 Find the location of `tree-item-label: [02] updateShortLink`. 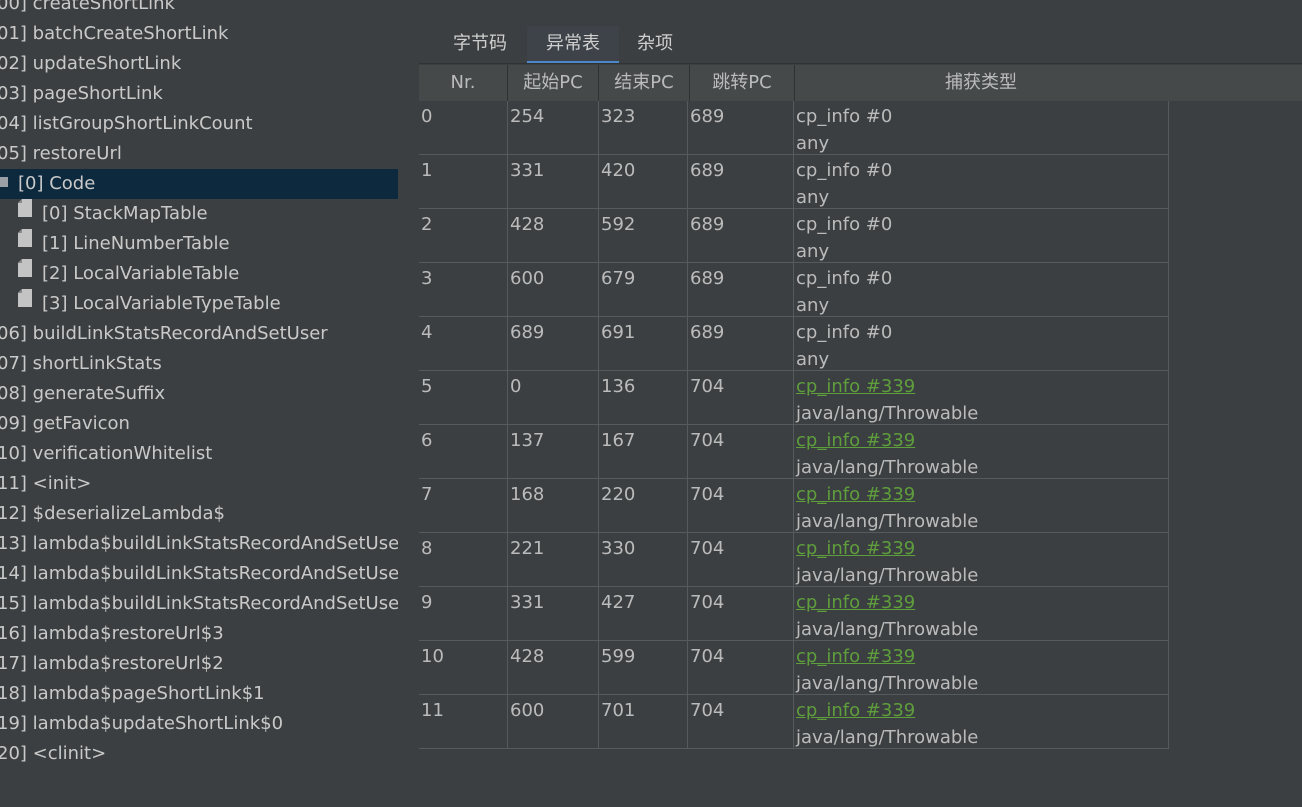

tree-item-label: [02] updateShortLink is located at coordinates (91, 63).